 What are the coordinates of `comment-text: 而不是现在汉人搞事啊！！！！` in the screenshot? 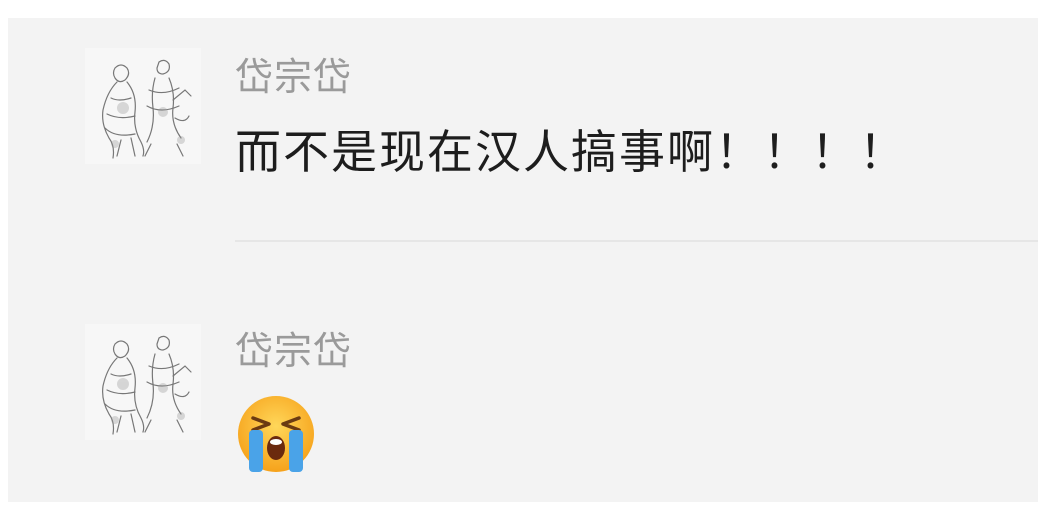 It's located at (571, 152).